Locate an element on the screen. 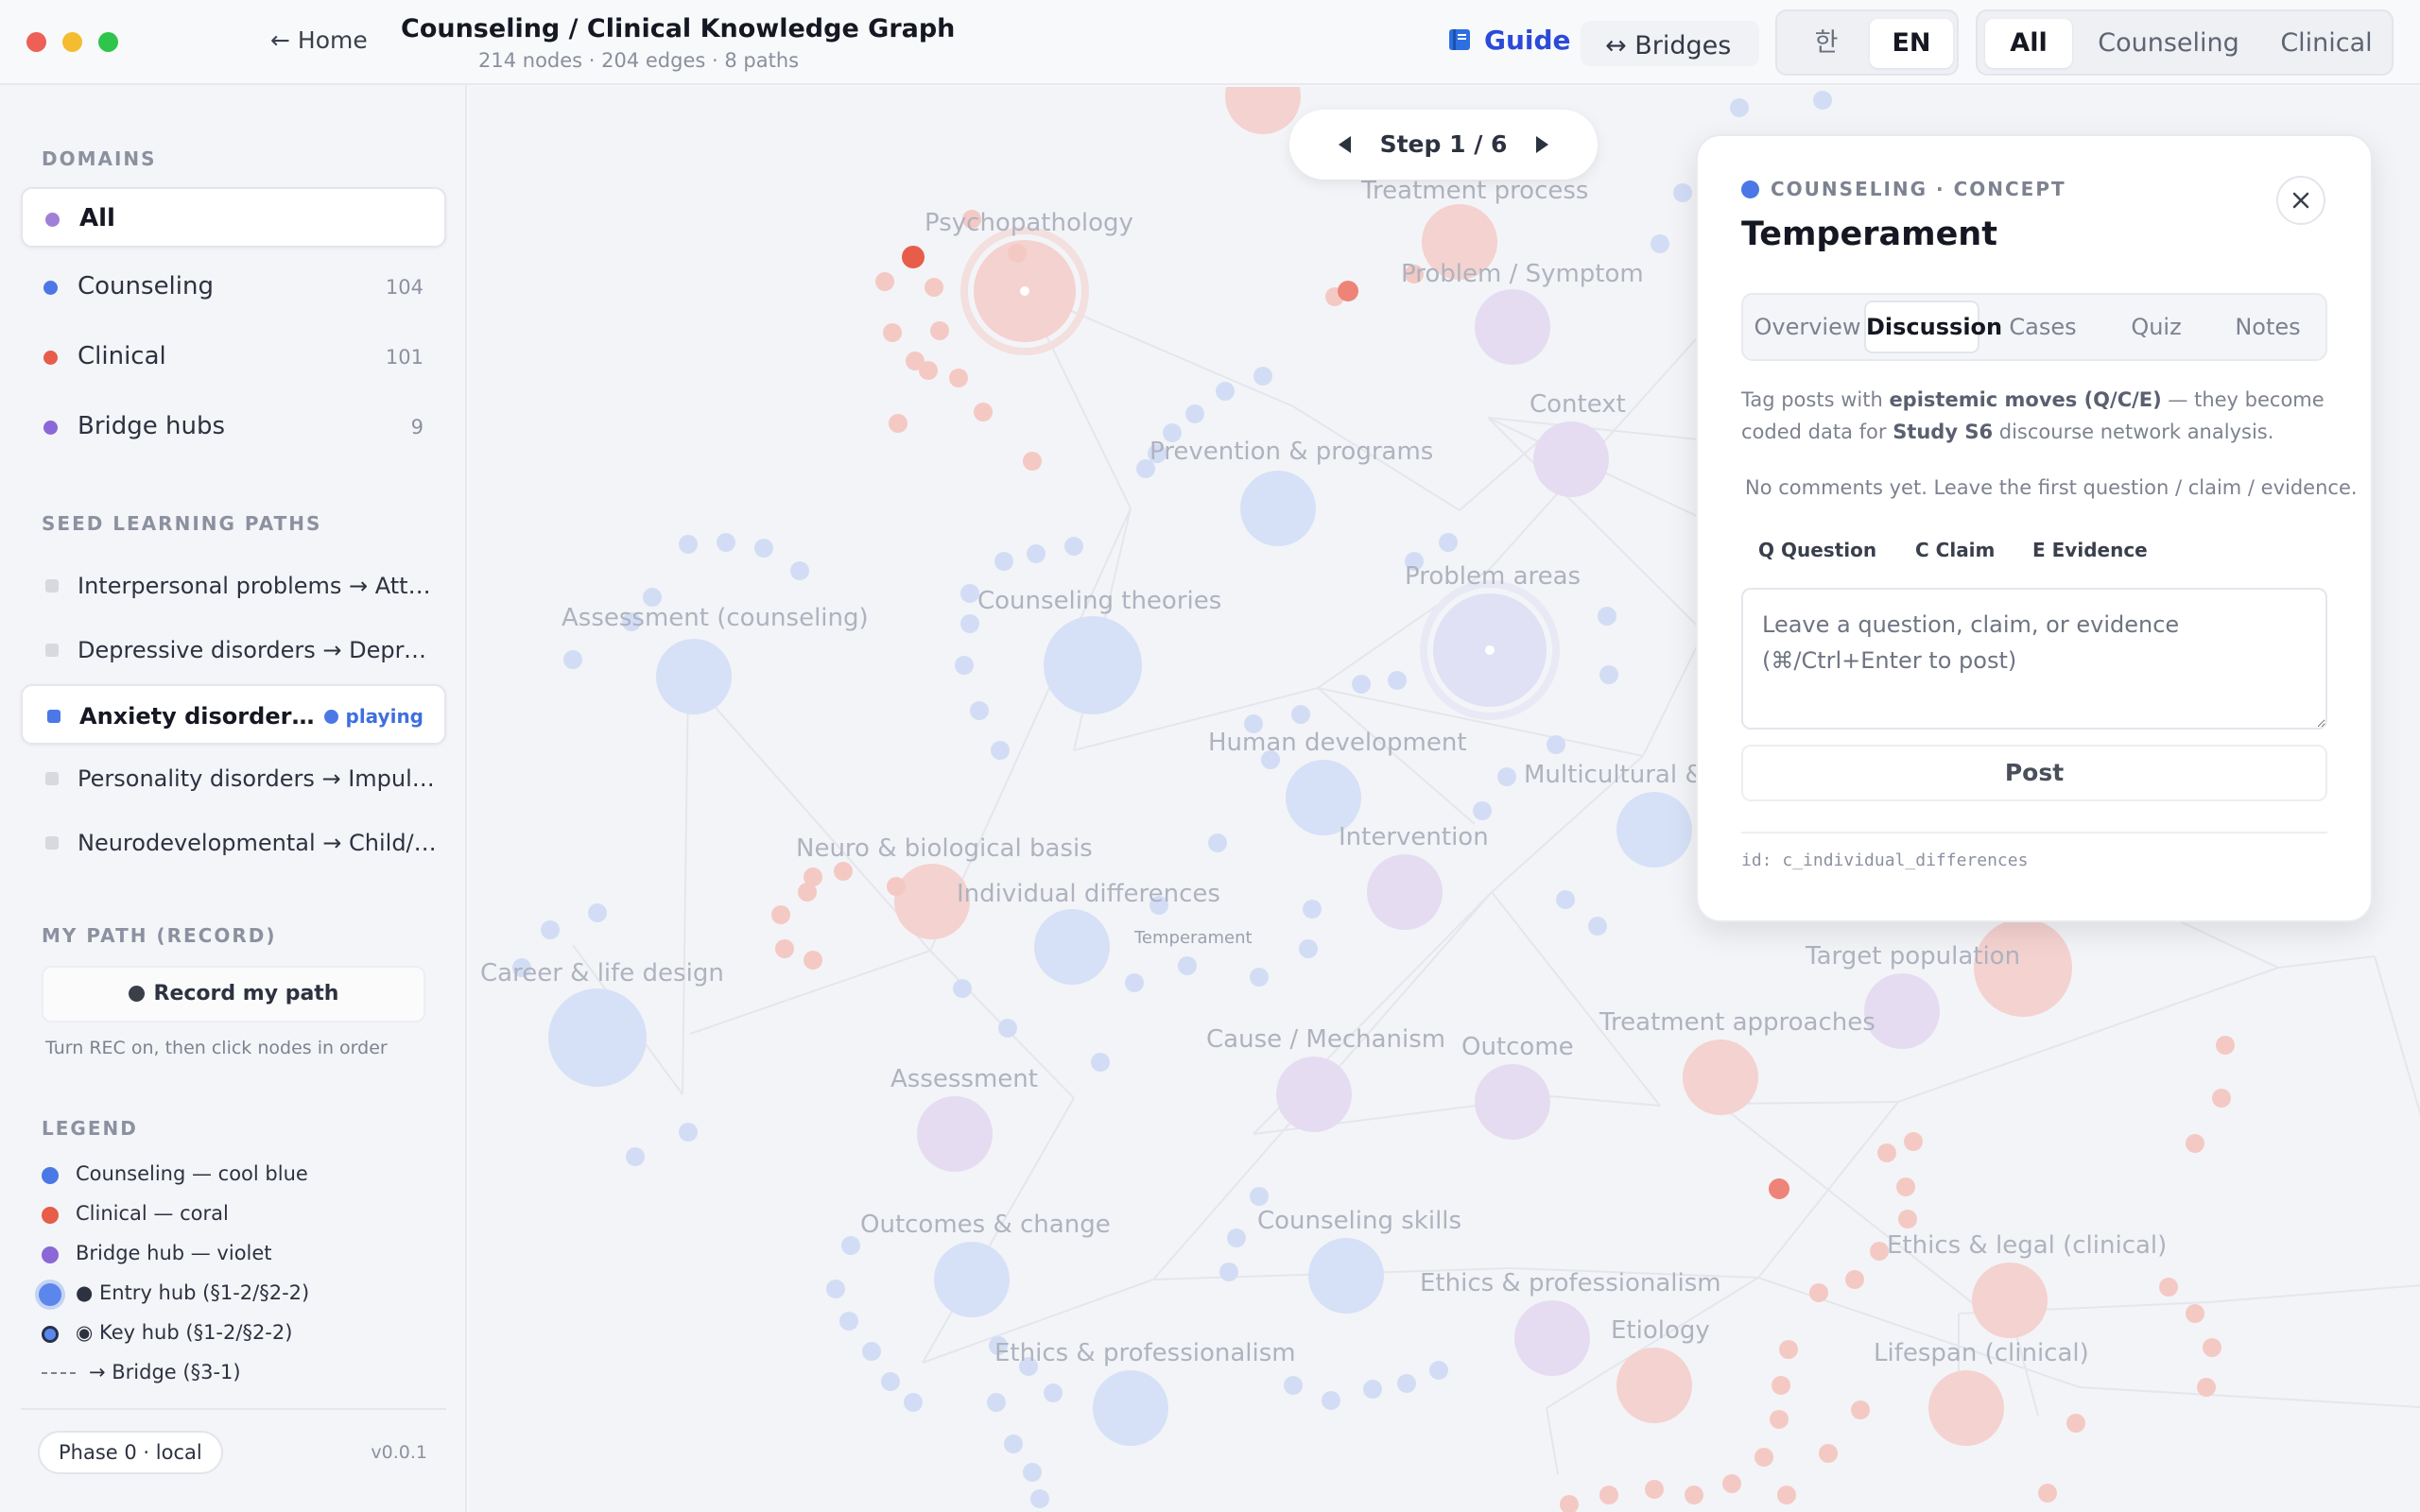 The width and height of the screenshot is (2420, 1512). guide-button: Guide is located at coordinates (1509, 40).